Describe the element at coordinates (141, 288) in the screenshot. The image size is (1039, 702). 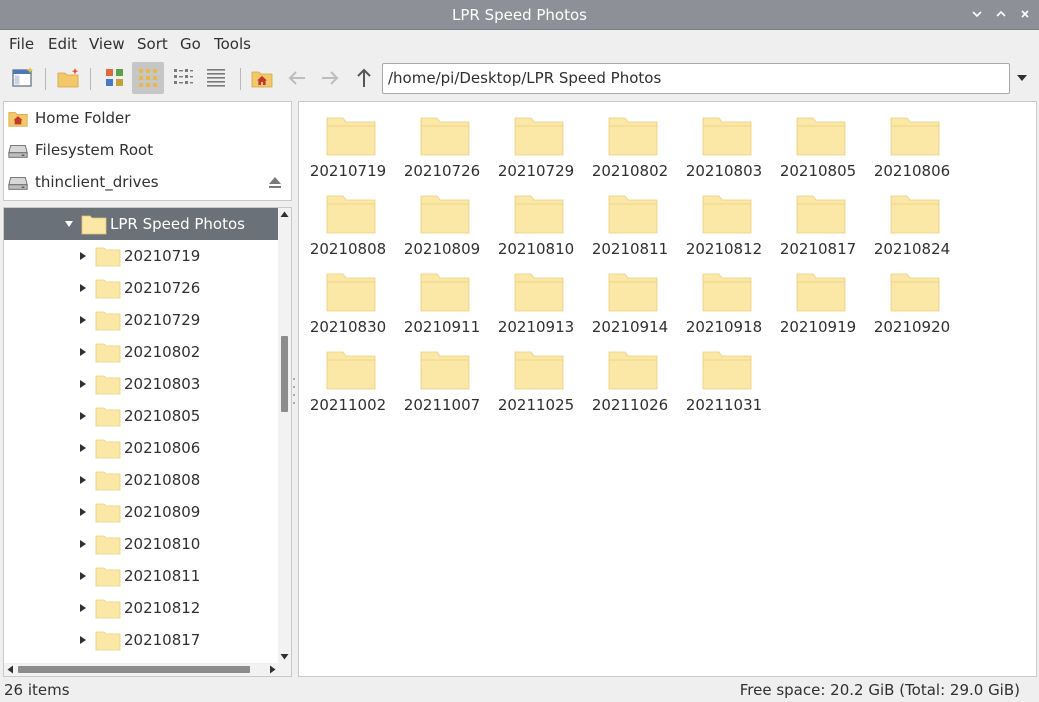
I see `tree-item: 20210726` at that location.